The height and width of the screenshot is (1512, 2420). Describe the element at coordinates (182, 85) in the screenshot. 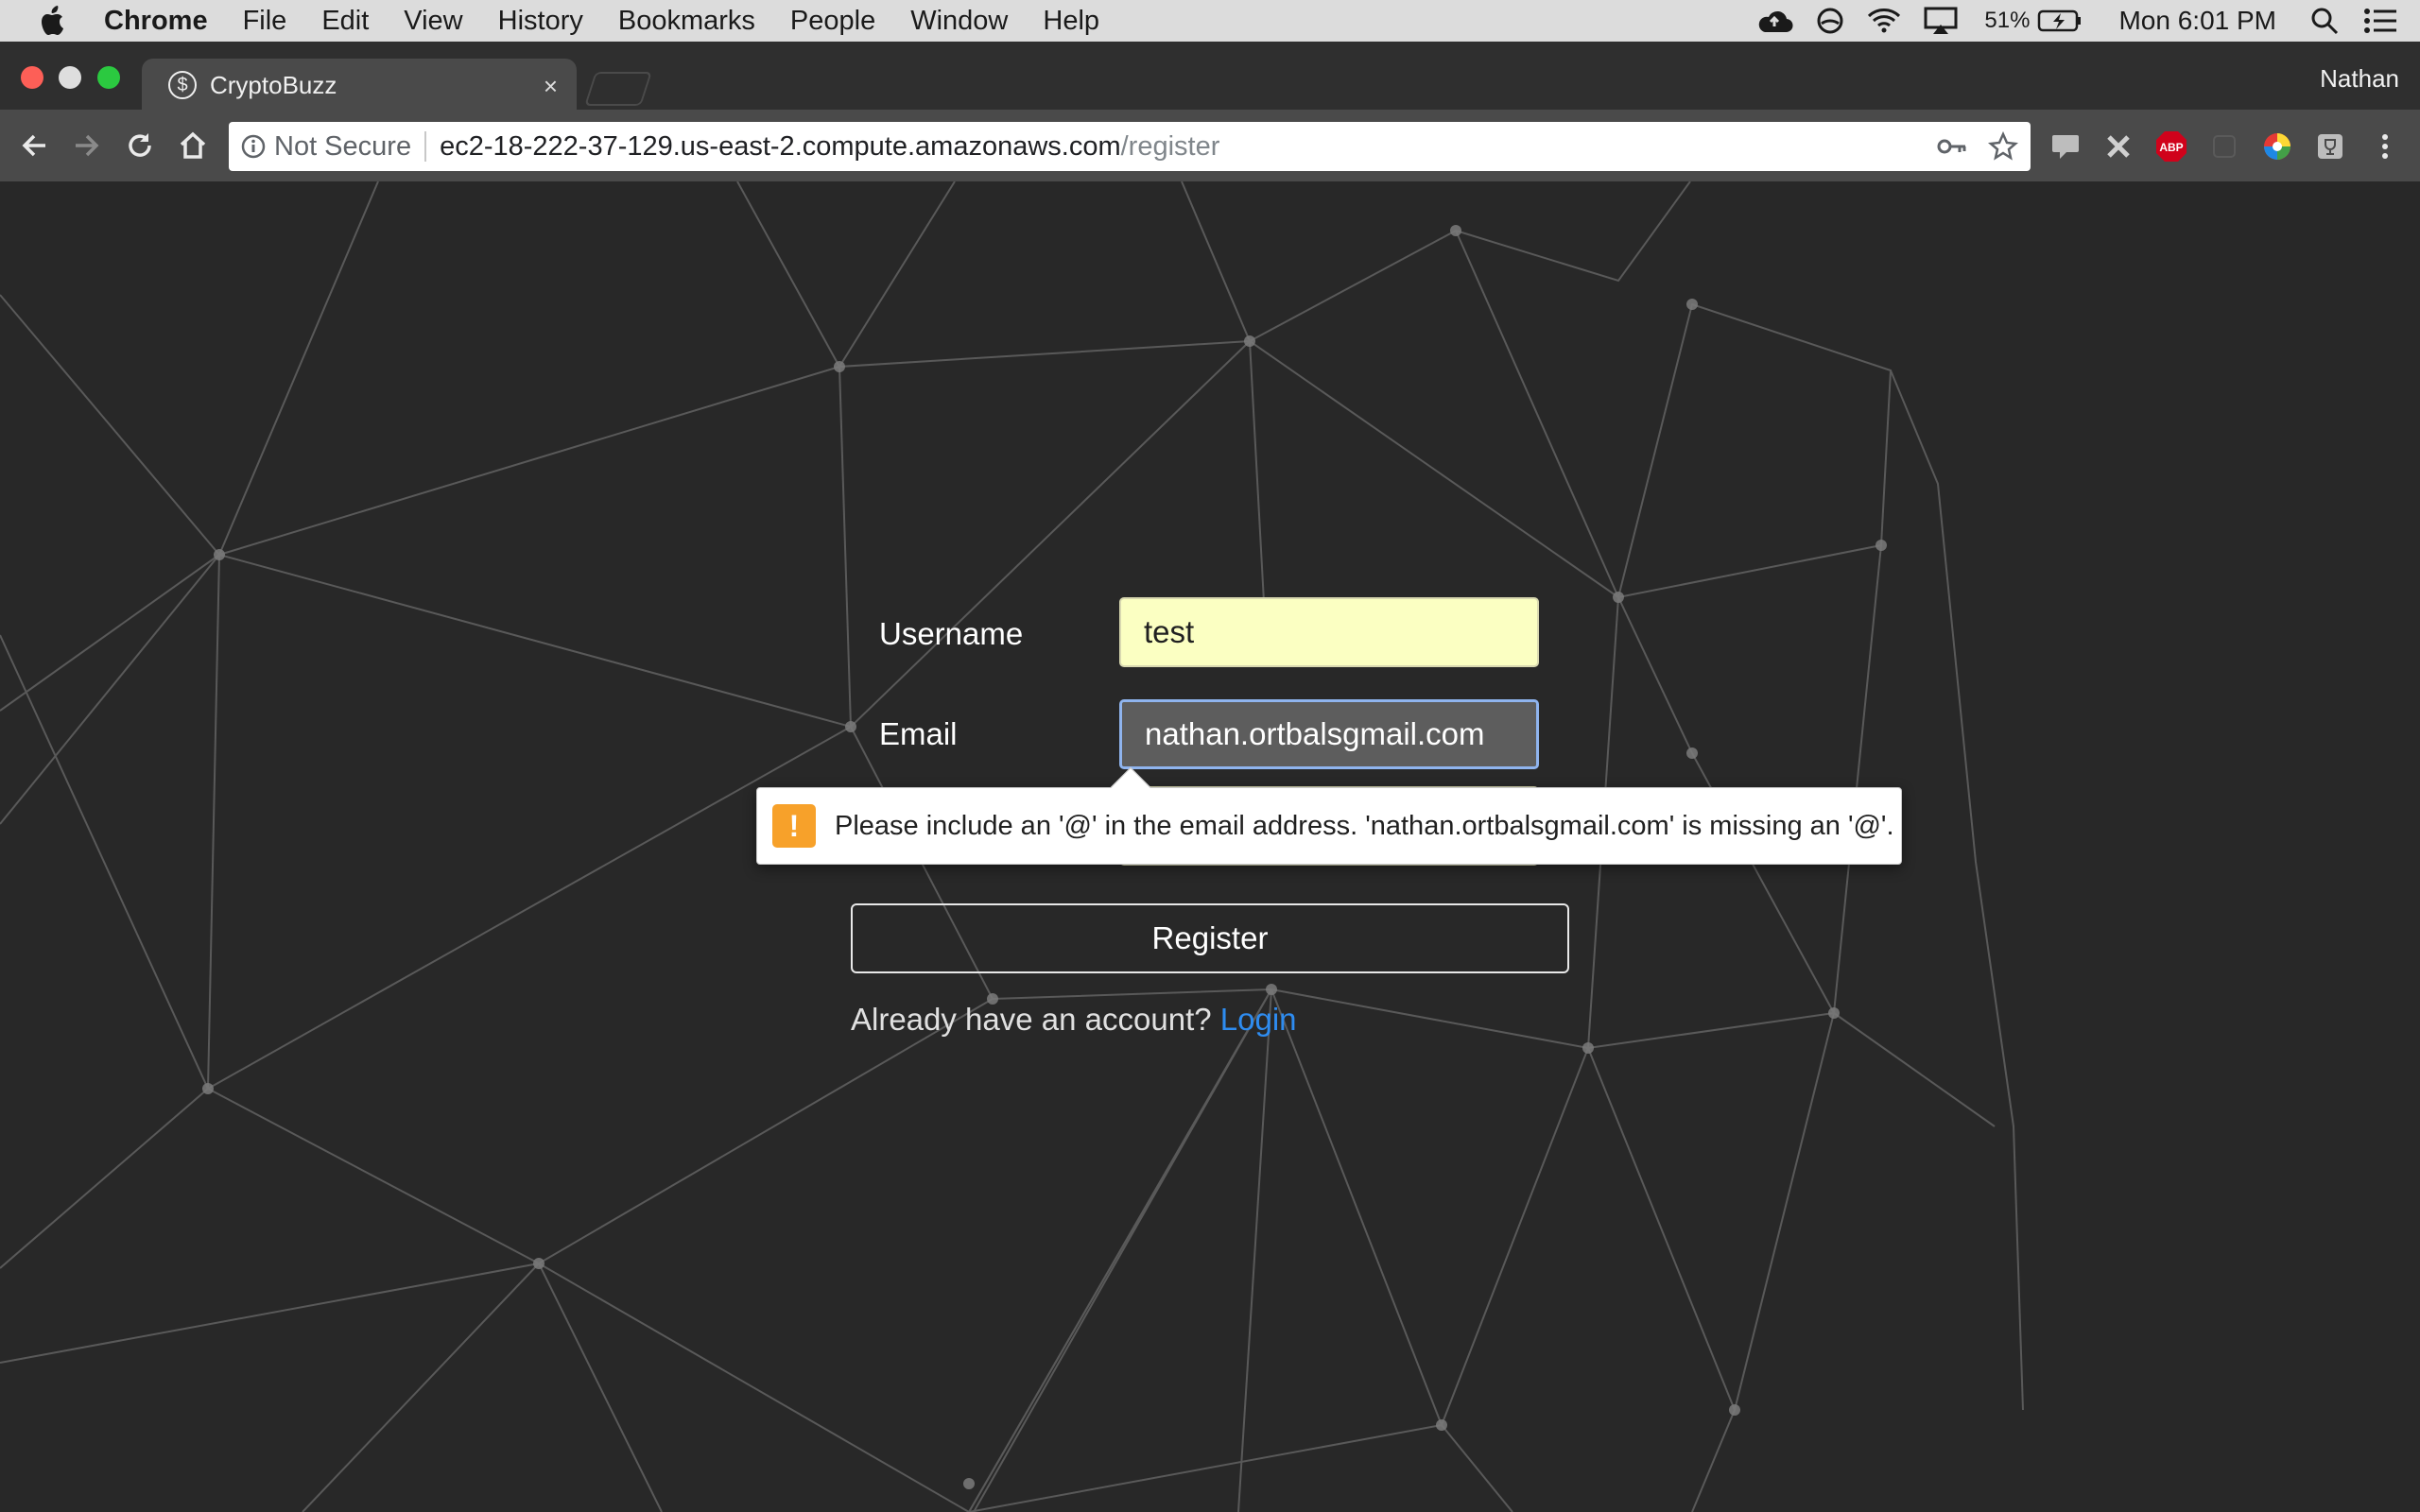

I see `dollar-coin-icon: $` at that location.